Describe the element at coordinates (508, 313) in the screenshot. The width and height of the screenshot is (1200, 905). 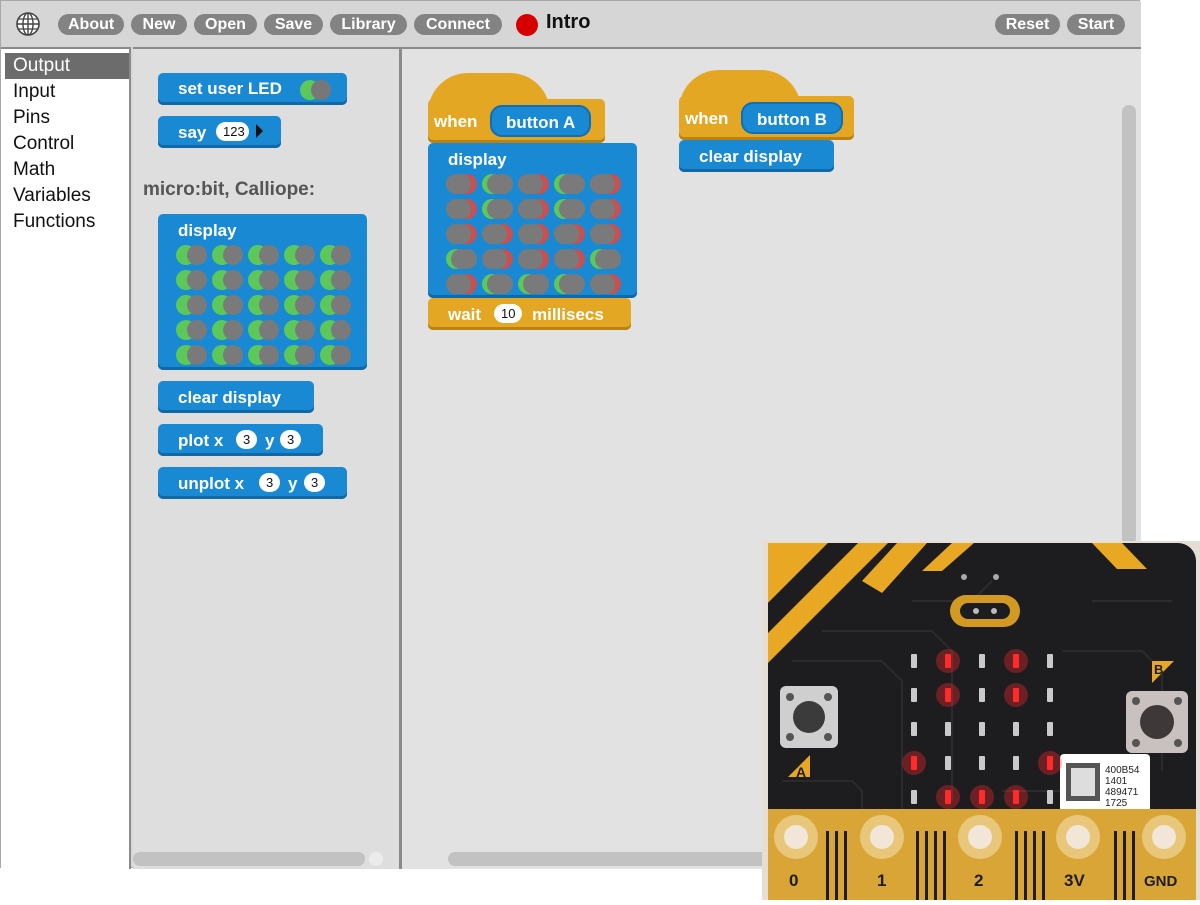
I see `wait-value-input: 10` at that location.